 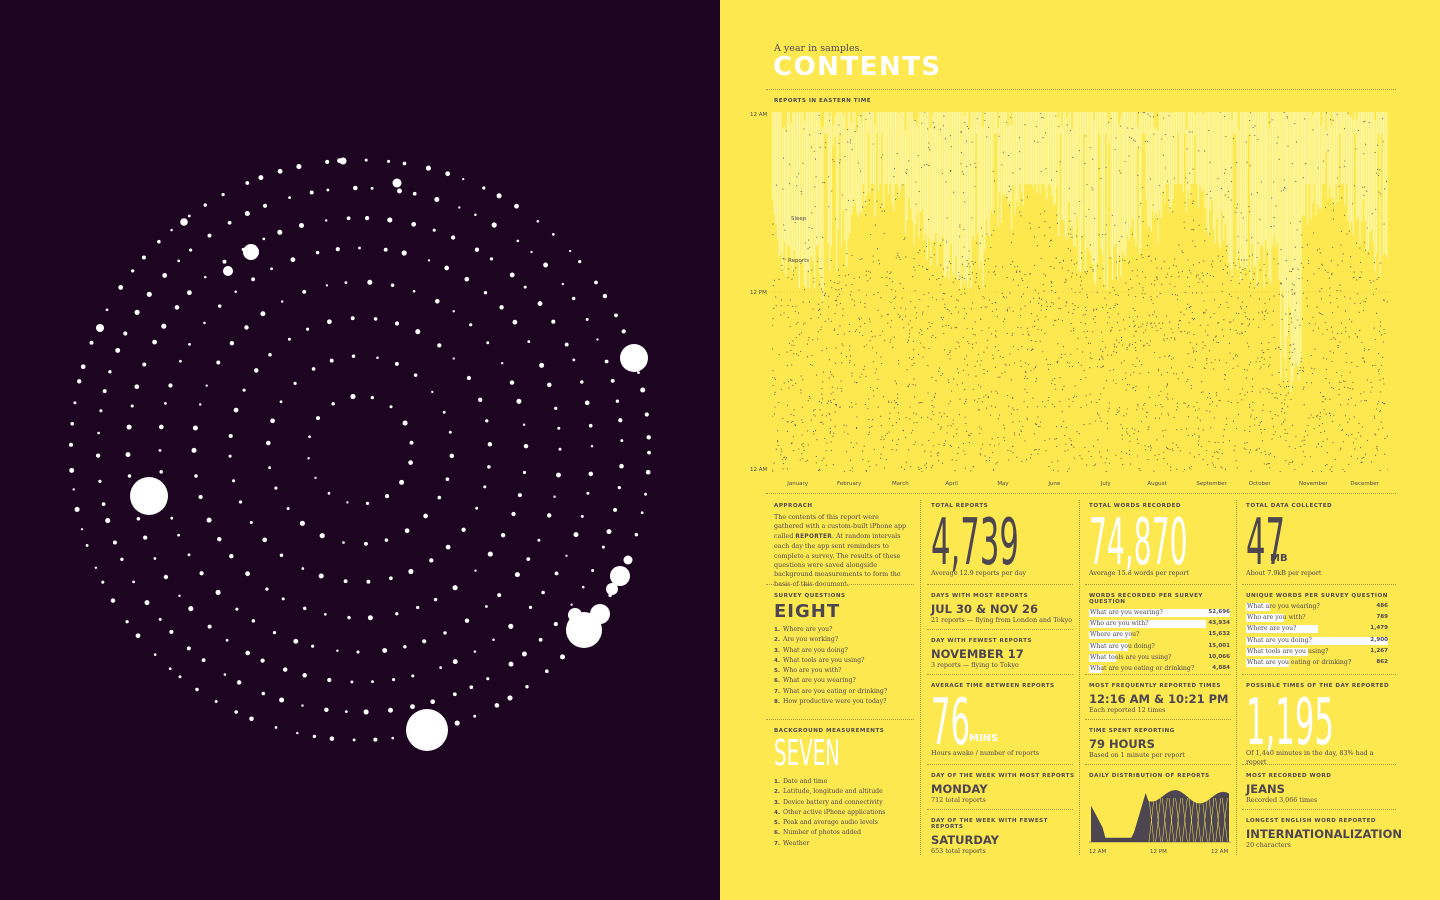 What do you see at coordinates (777, 630) in the screenshot?
I see `survey-question-item-number: 1.` at bounding box center [777, 630].